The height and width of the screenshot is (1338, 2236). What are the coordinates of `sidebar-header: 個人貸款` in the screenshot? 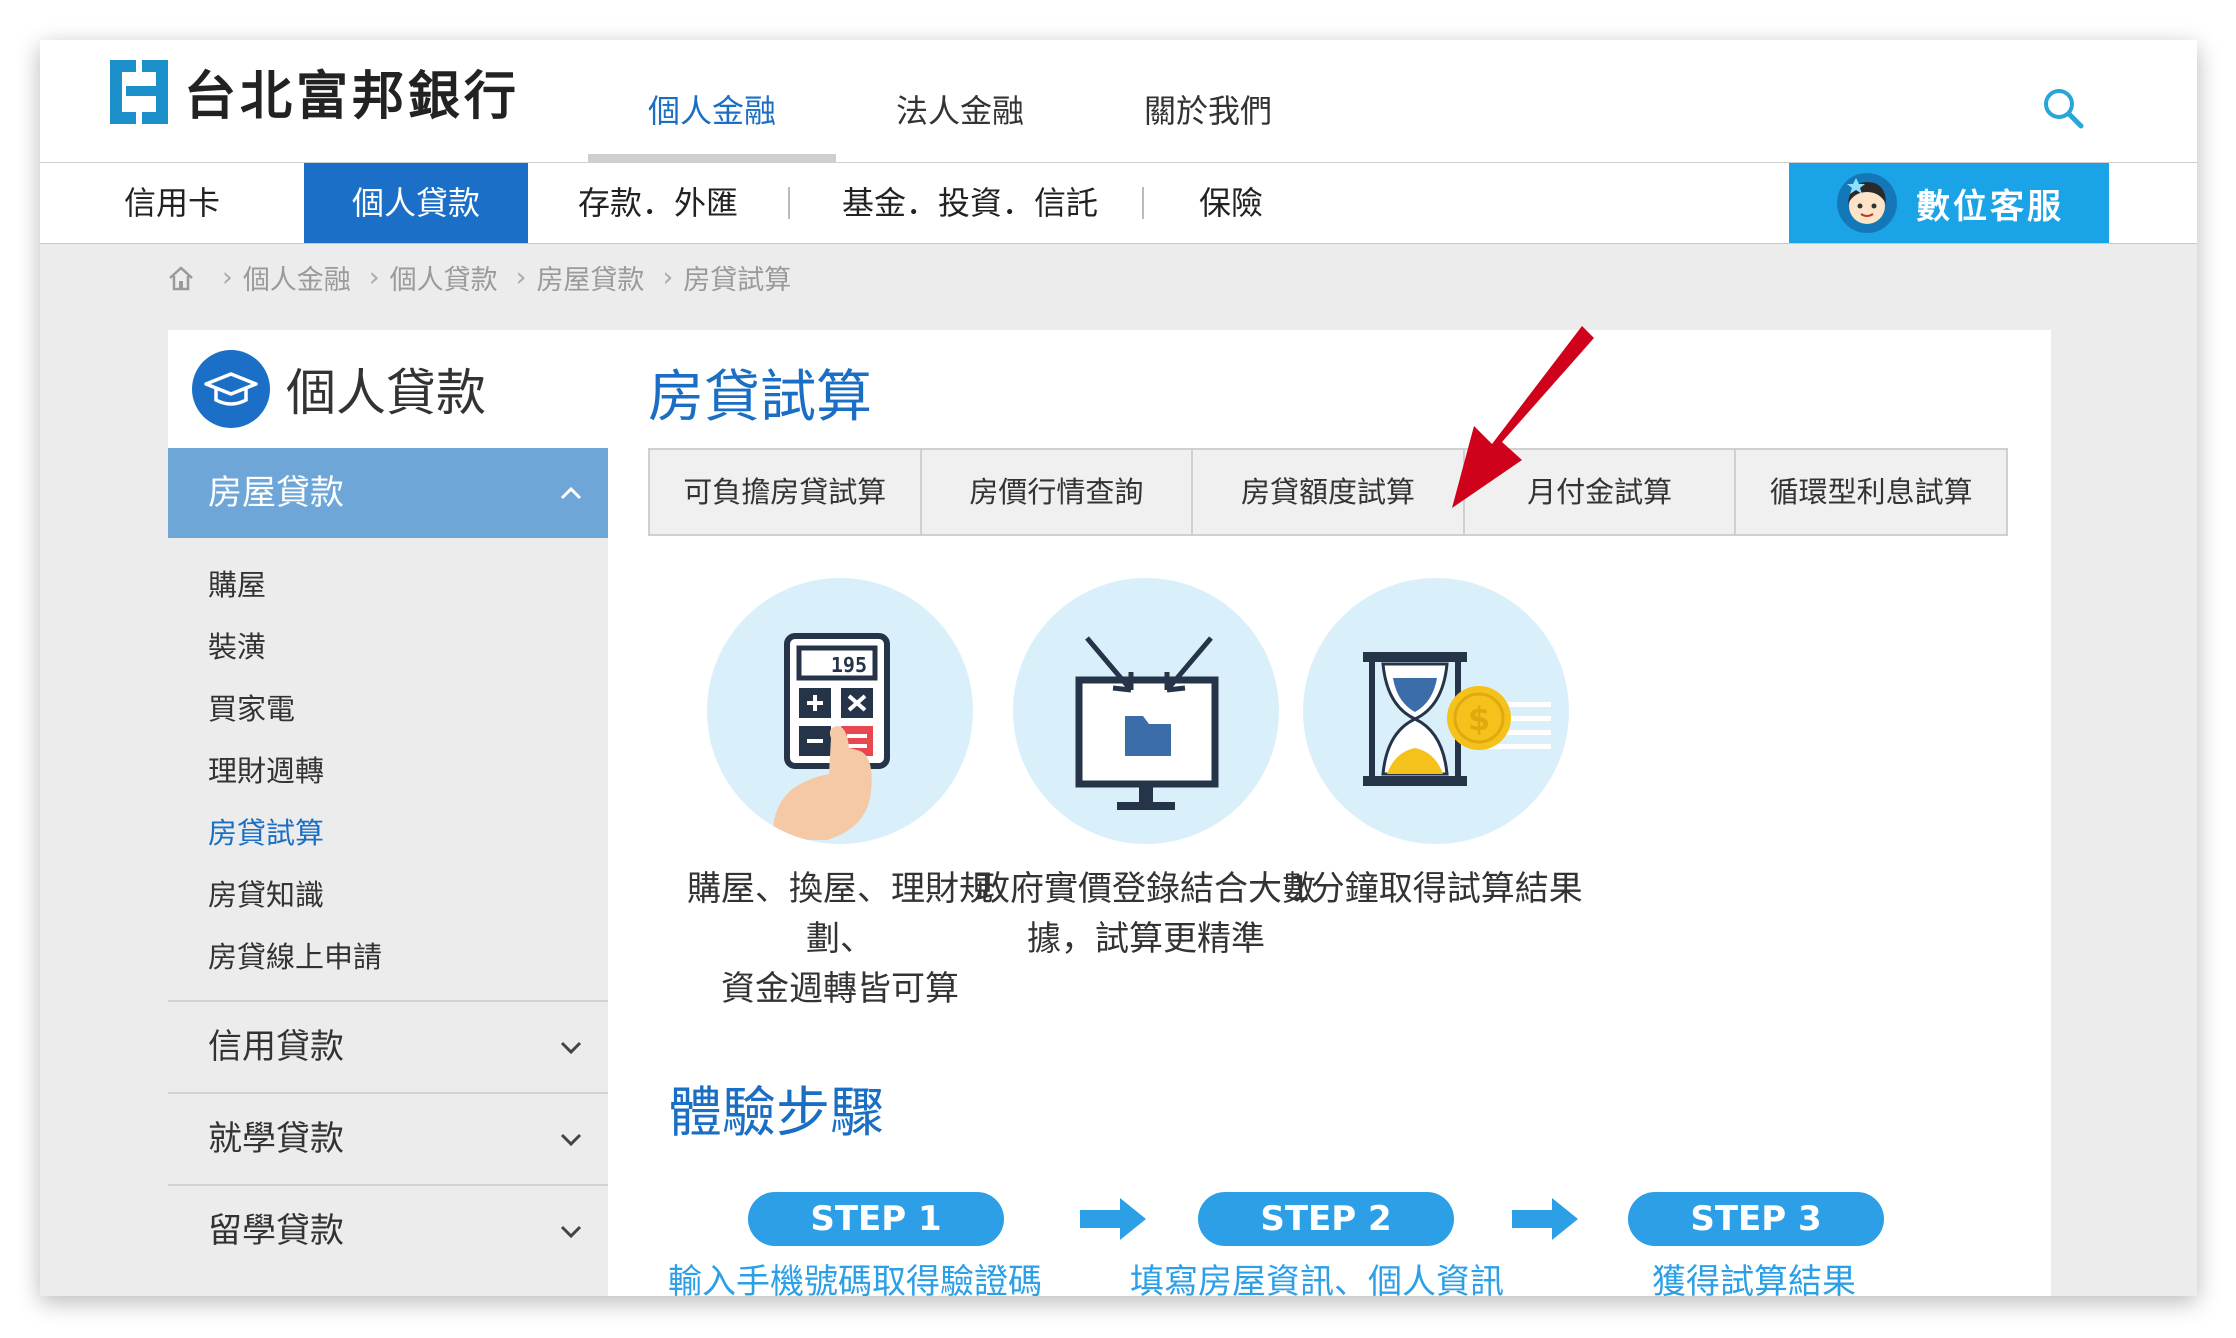 It's located at (388, 389).